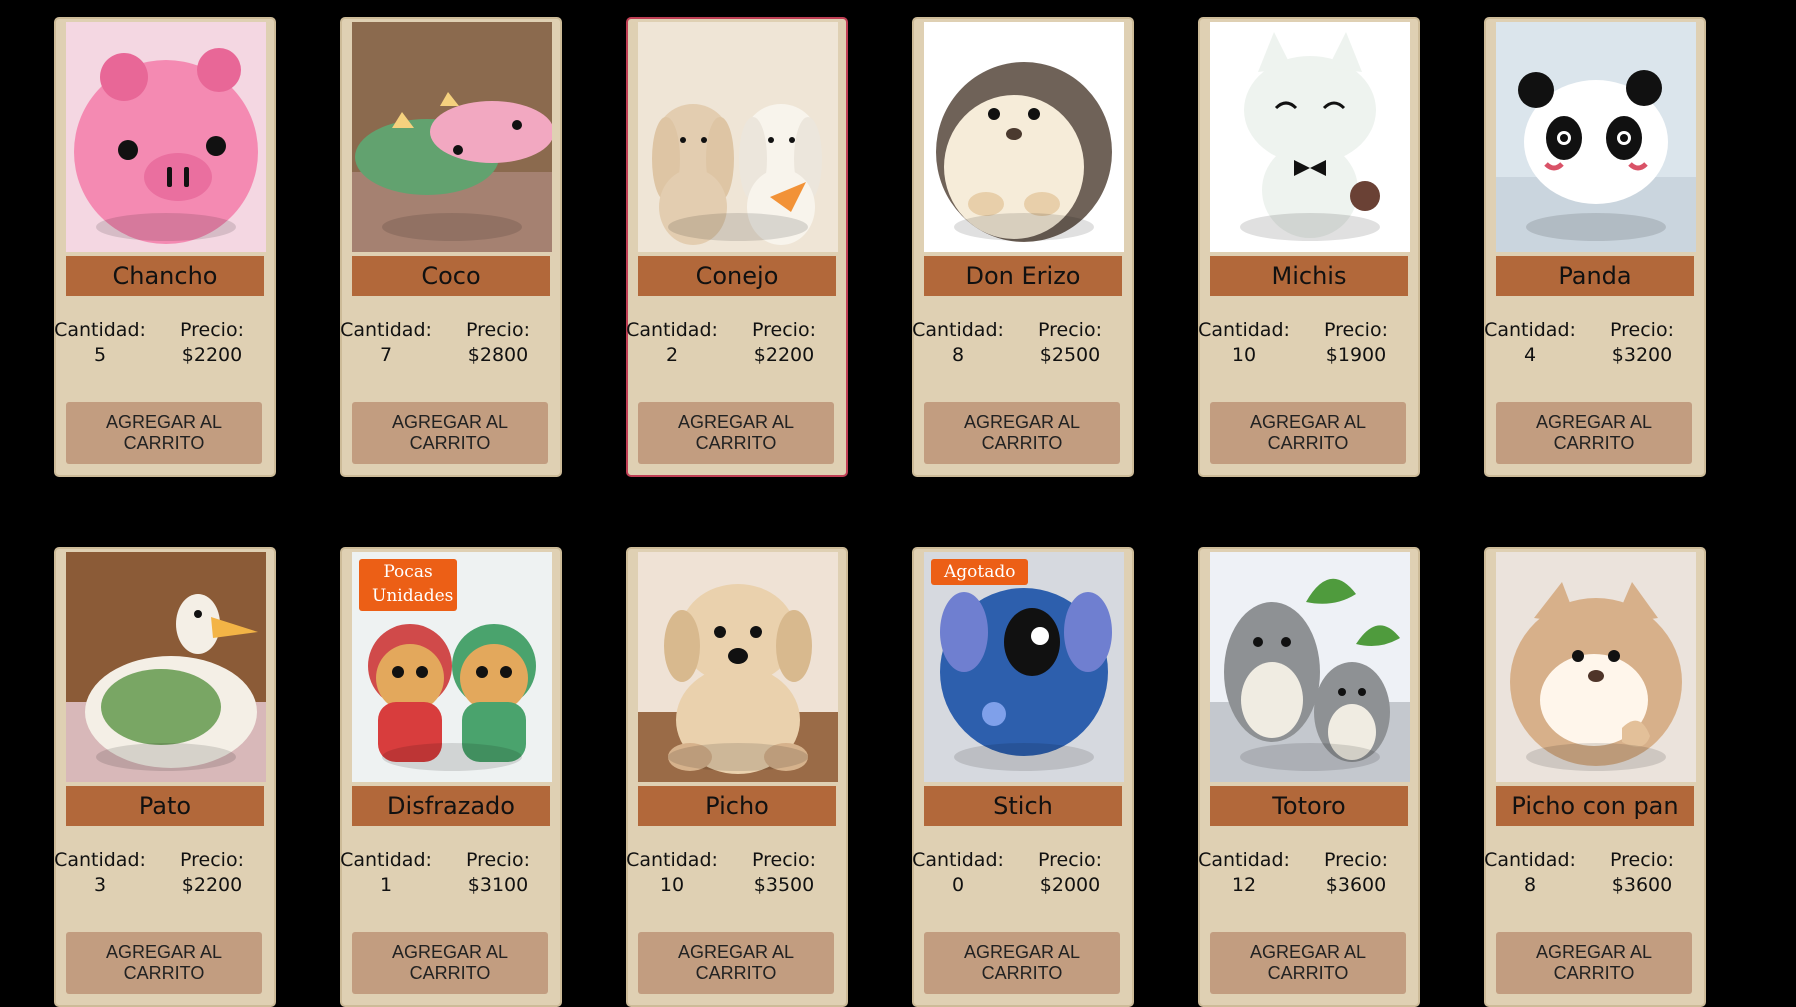  What do you see at coordinates (1356, 885) in the screenshot?
I see `price-value: $3600` at bounding box center [1356, 885].